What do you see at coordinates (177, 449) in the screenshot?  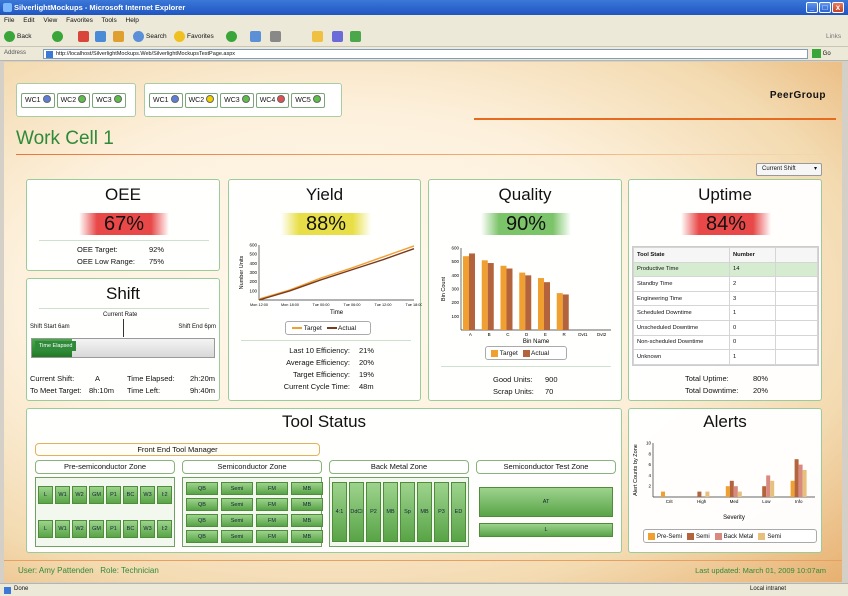 I see `front-end-tool-manager: Front End Tool Manager` at bounding box center [177, 449].